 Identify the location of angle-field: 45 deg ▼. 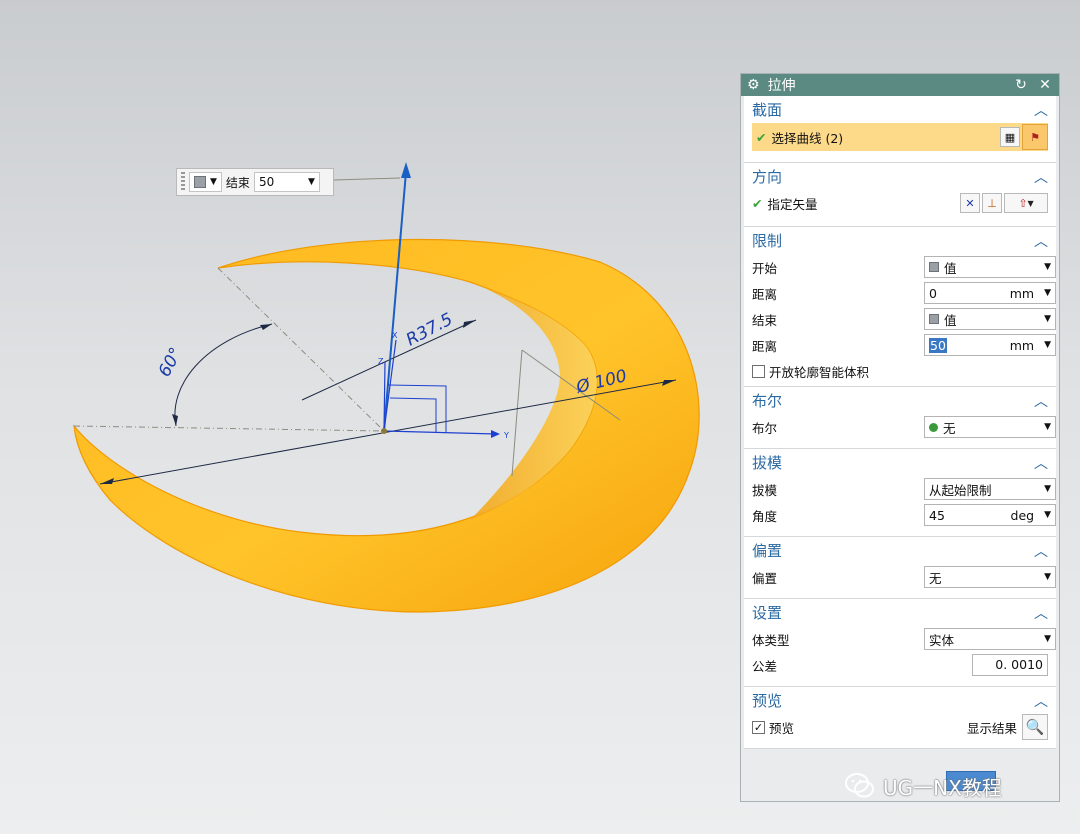
(990, 515).